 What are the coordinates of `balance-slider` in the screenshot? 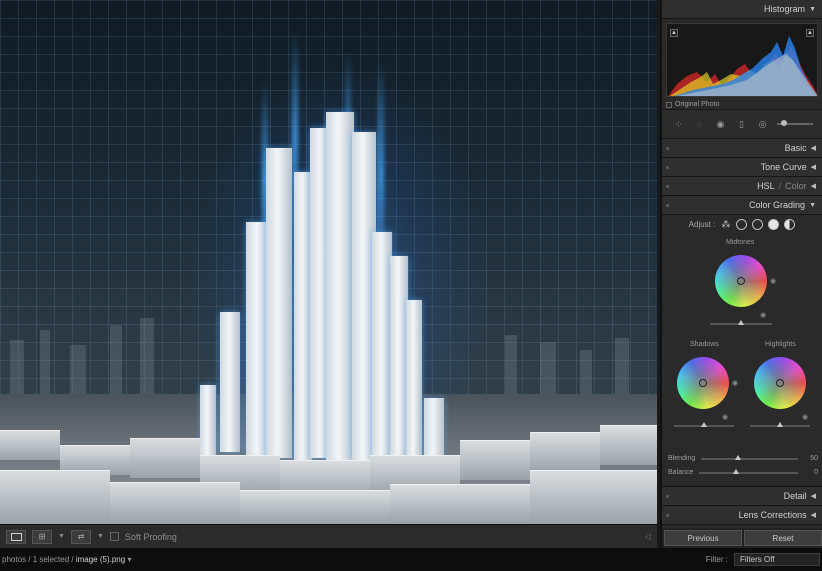 It's located at (748, 471).